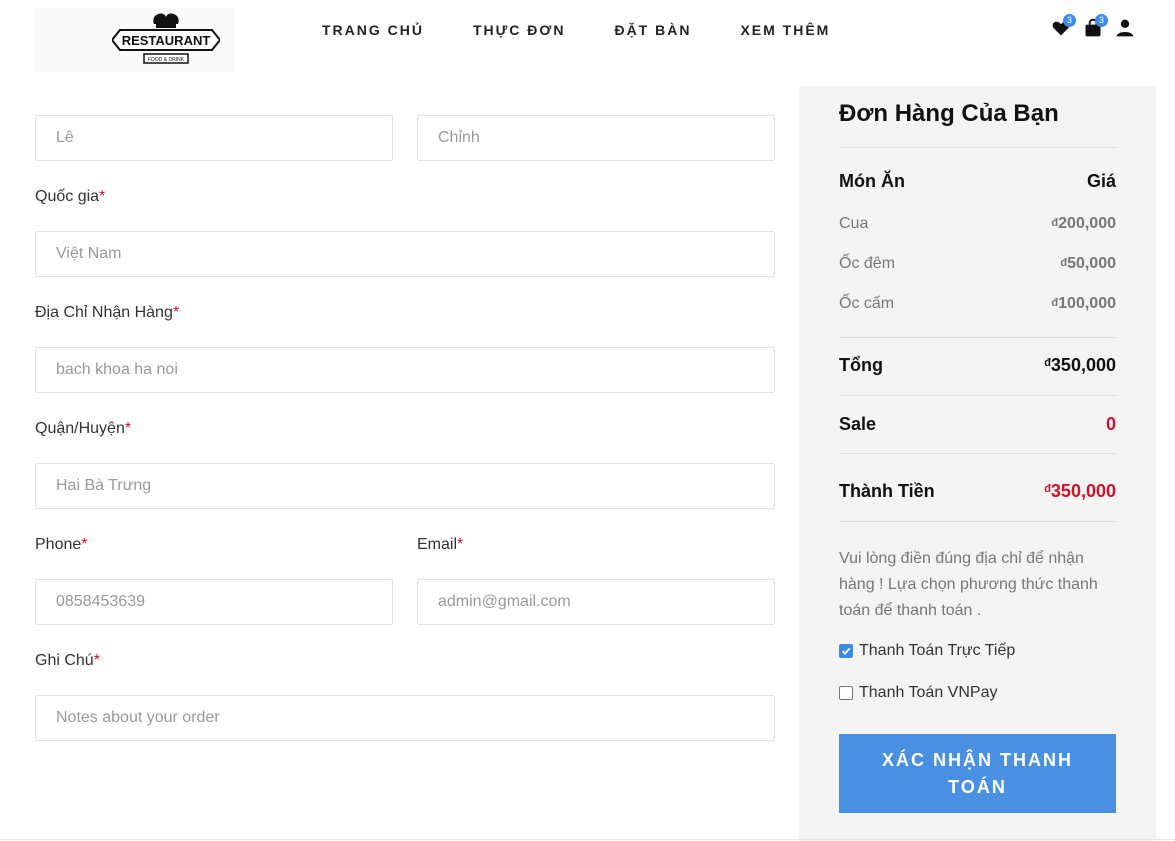  What do you see at coordinates (70, 196) in the screenshot?
I see `country-label: Quốc gia*` at bounding box center [70, 196].